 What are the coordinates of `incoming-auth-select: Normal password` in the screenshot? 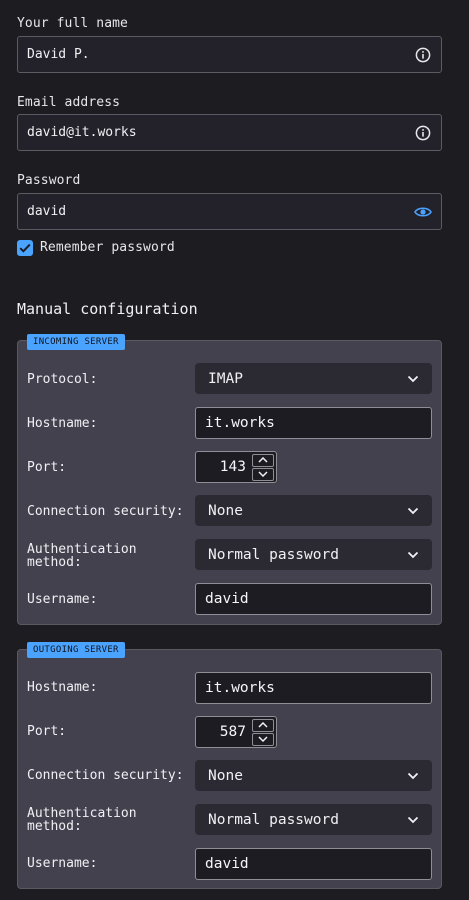 It's located at (313, 554).